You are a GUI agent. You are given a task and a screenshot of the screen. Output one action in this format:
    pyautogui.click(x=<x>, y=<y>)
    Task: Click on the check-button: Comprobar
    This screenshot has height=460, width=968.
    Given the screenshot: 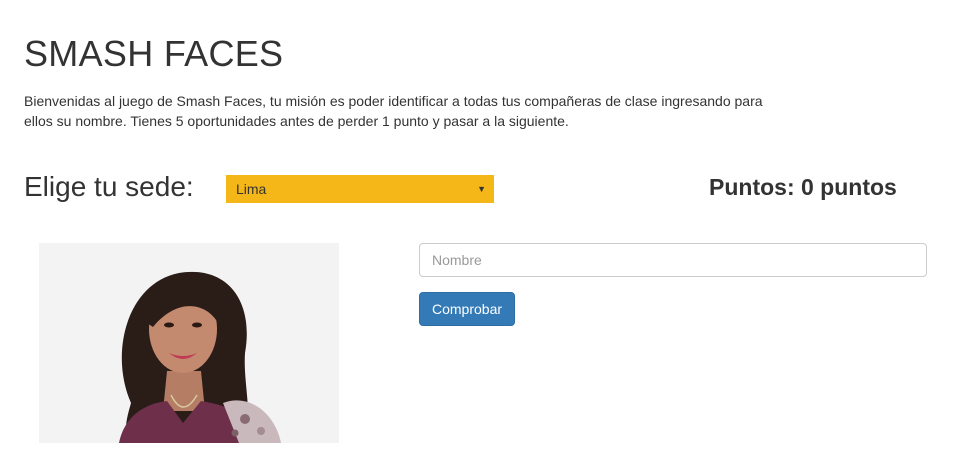 What is the action you would take?
    pyautogui.click(x=467, y=309)
    